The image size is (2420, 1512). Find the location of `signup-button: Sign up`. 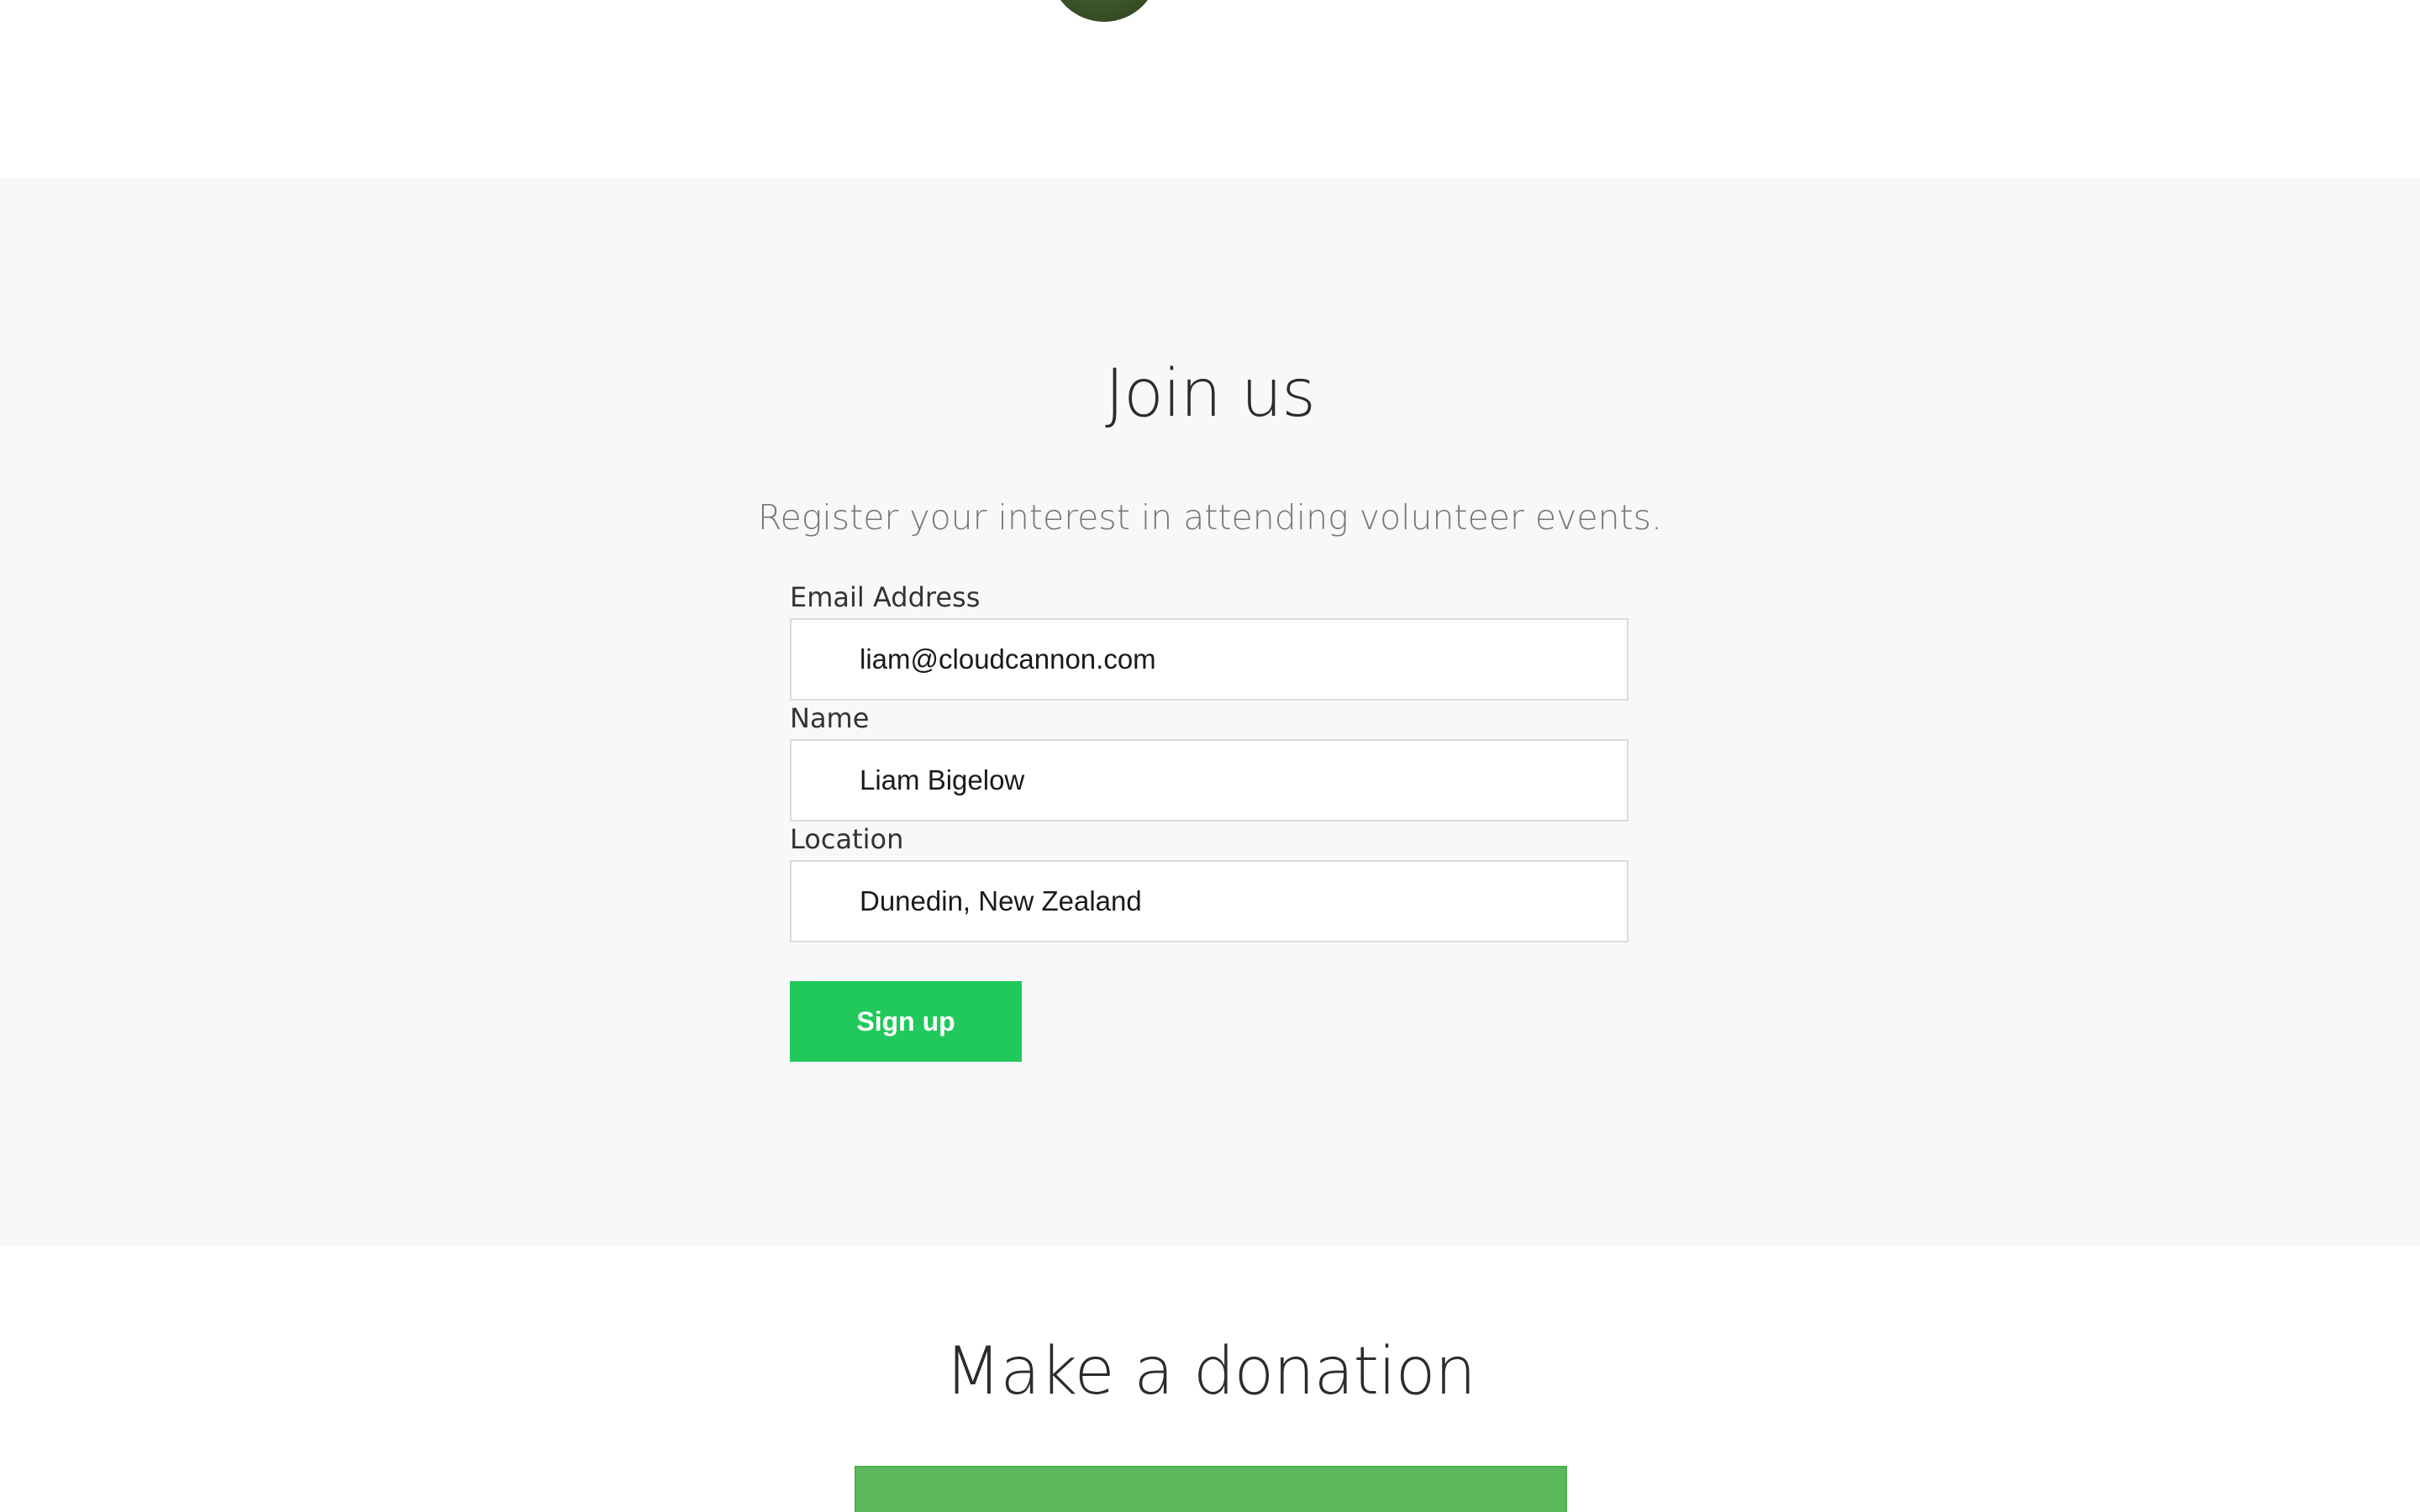

signup-button: Sign up is located at coordinates (906, 1021).